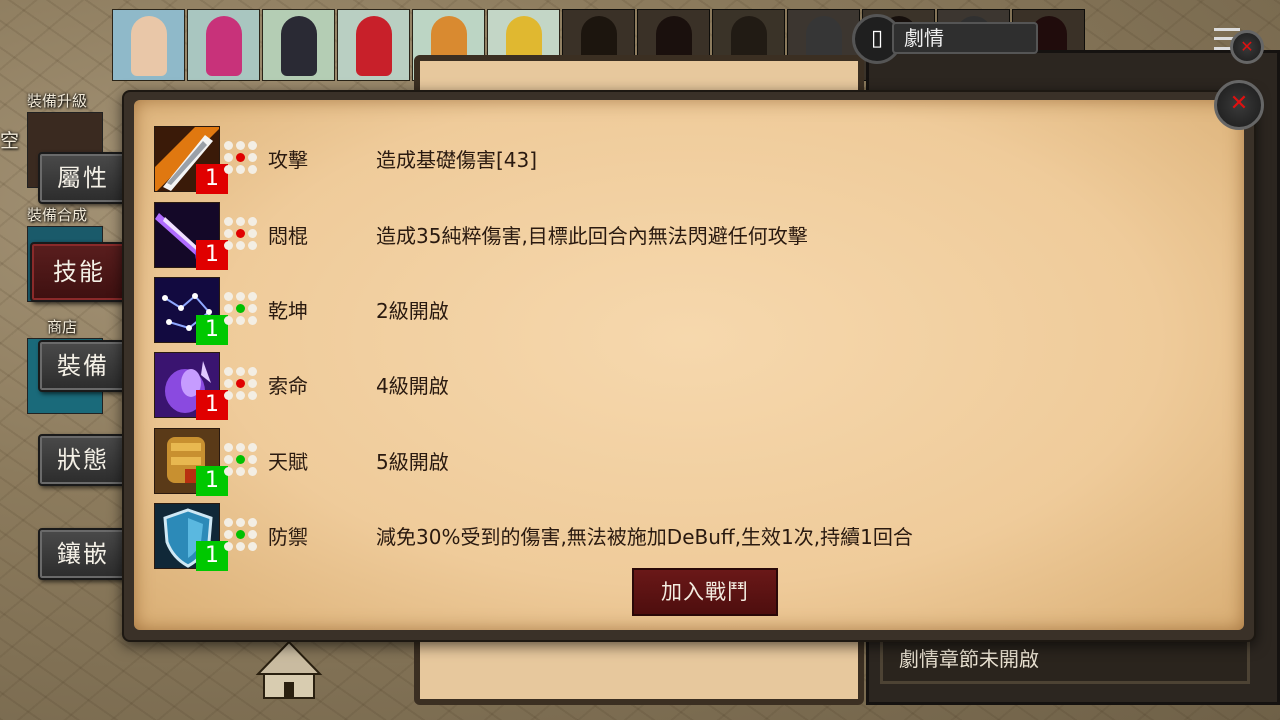 This screenshot has height=720, width=1280. What do you see at coordinates (604, 311) in the screenshot?
I see `skill-row: 1 乾坤 2級開啟` at bounding box center [604, 311].